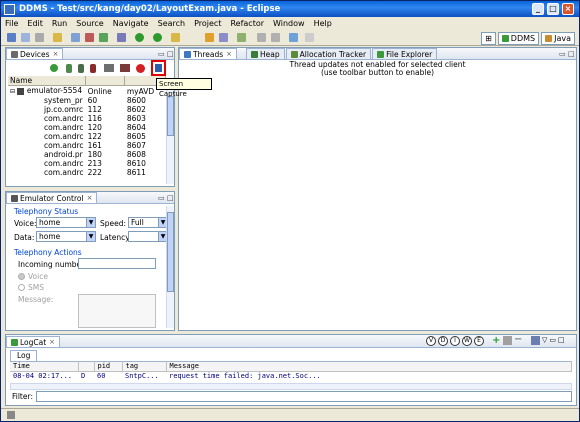  What do you see at coordinates (81, 68) in the screenshot?
I see `dump-hprof-icon` at bounding box center [81, 68].